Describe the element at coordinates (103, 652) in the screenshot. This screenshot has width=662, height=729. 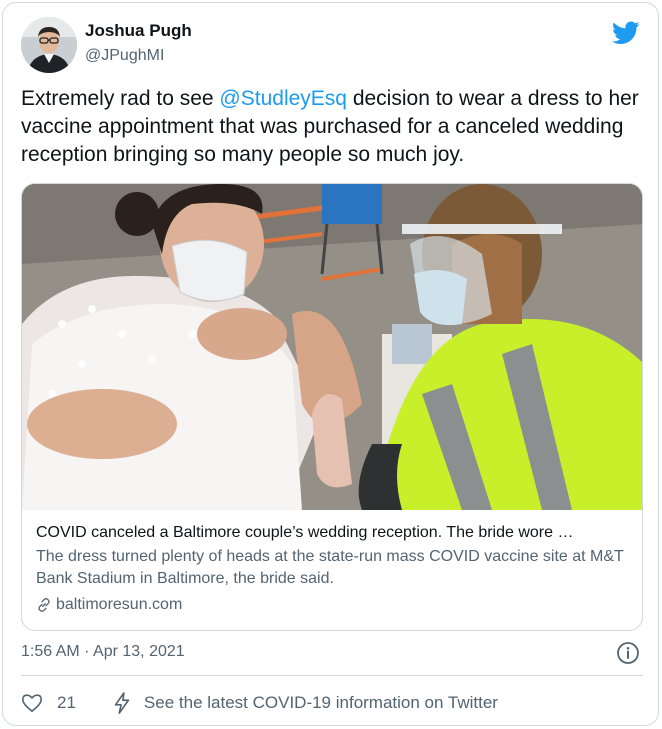
I see `tweet-timestamp: 1:56 AM · Apr 13, 2021` at that location.